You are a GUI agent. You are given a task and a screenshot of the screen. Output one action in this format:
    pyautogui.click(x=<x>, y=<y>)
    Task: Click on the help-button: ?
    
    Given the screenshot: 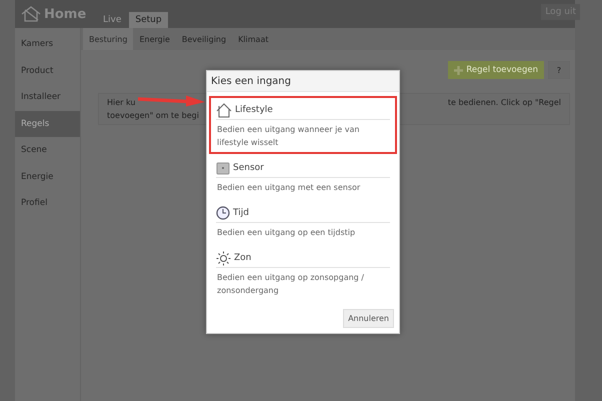 What is the action you would take?
    pyautogui.click(x=559, y=70)
    